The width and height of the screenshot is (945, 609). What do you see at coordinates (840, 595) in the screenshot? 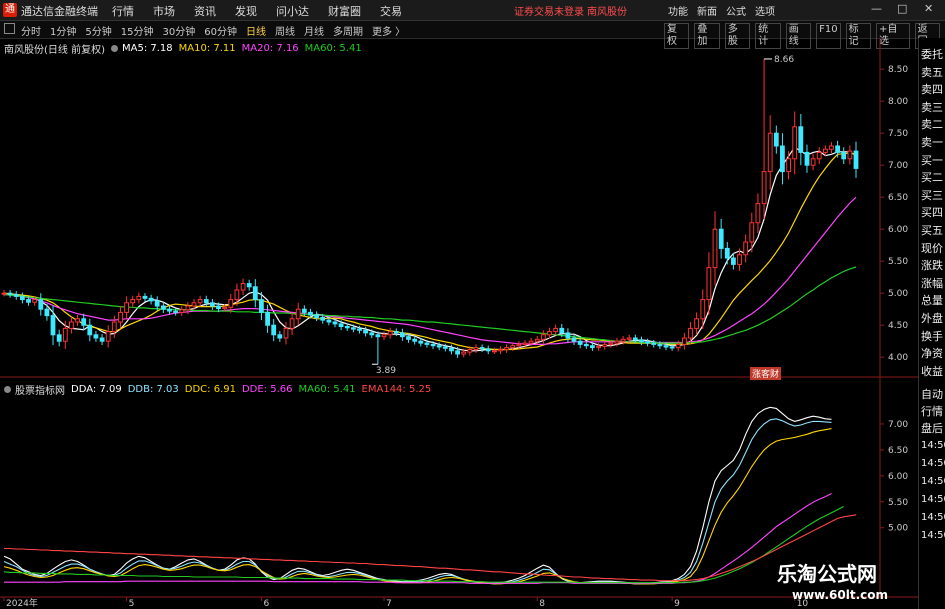
I see `watermark-url: www.60lt.com` at bounding box center [840, 595].